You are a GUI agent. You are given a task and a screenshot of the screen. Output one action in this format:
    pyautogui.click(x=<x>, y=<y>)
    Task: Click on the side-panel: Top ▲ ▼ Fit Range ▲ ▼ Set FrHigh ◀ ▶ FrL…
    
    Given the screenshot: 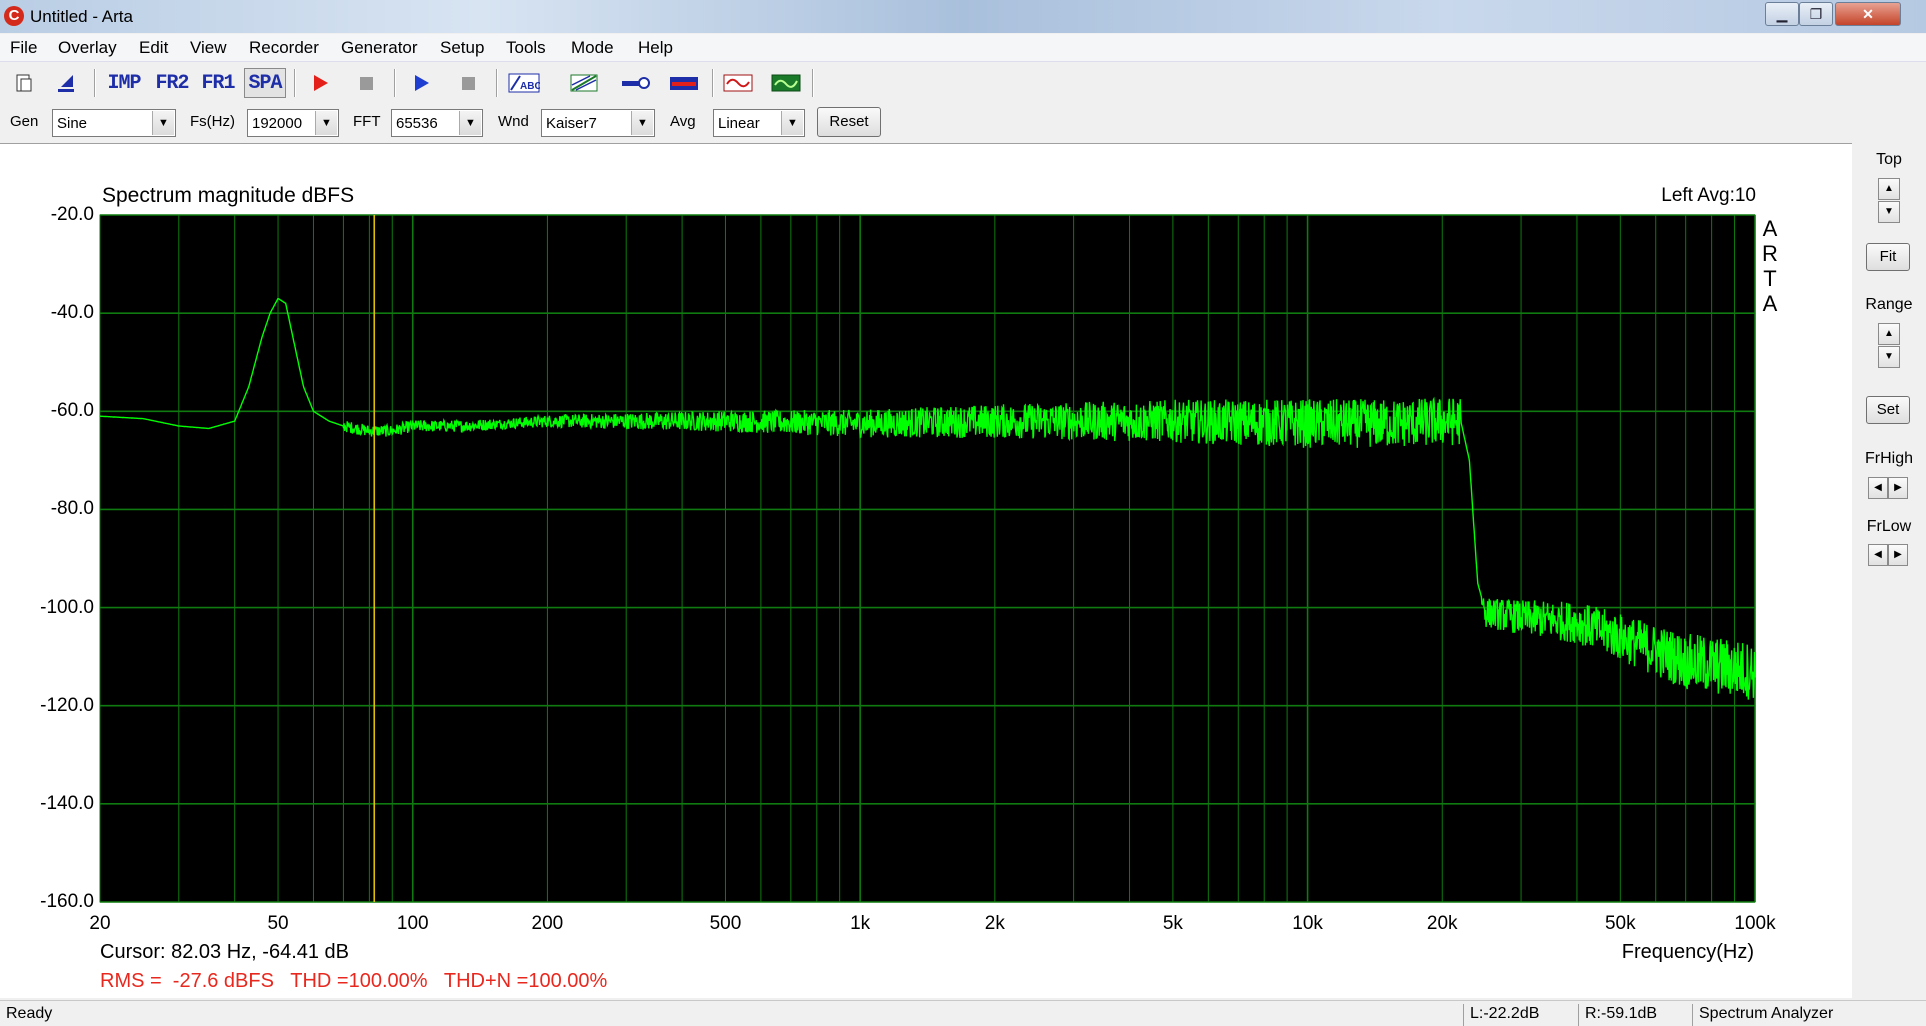 What is the action you would take?
    pyautogui.click(x=1889, y=570)
    